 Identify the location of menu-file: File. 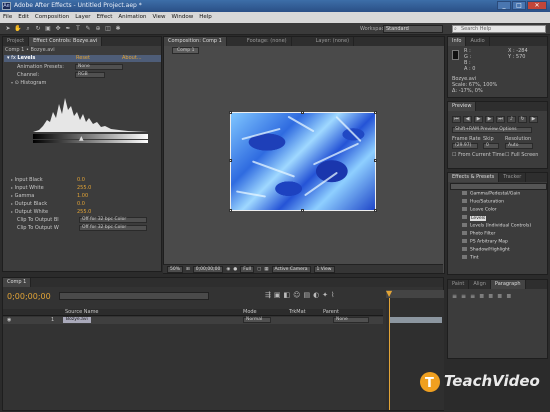
(7, 17).